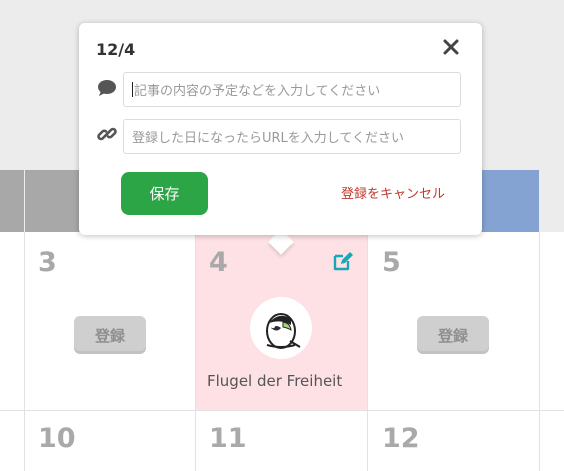 This screenshot has height=471, width=564. Describe the element at coordinates (107, 134) in the screenshot. I see `link-icon` at that location.